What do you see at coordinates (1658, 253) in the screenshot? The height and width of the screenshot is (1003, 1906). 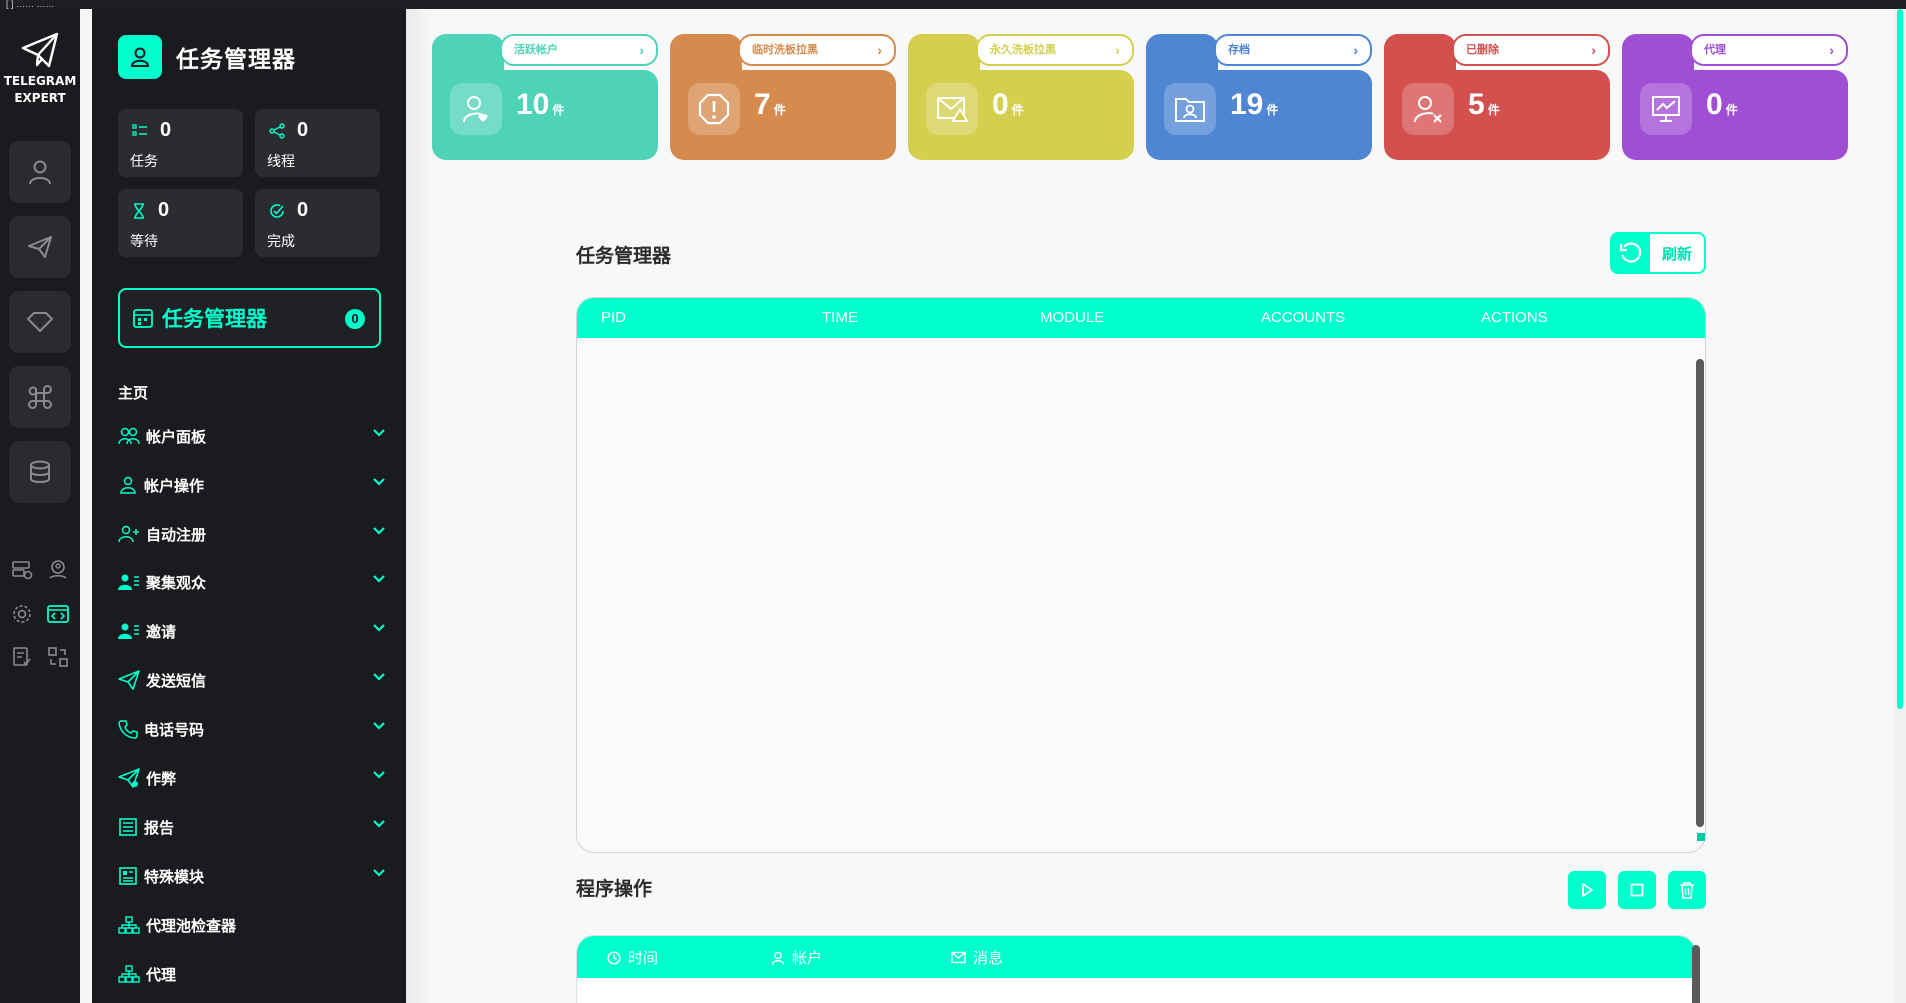 I see `refresh-button: 刷新` at bounding box center [1658, 253].